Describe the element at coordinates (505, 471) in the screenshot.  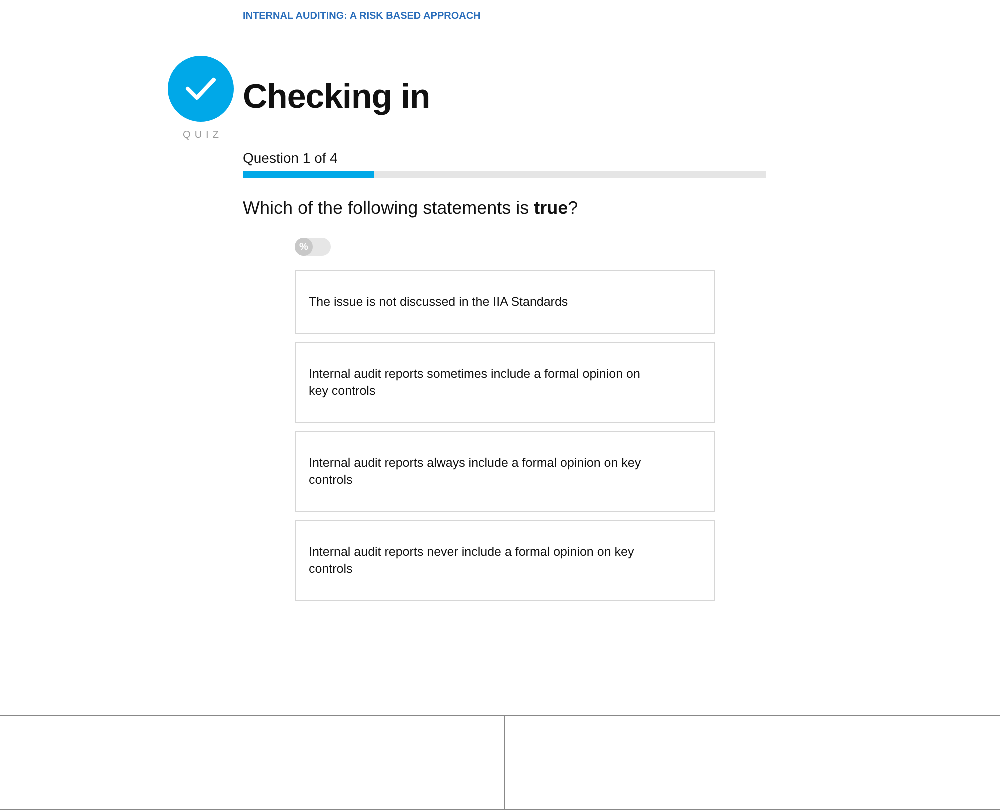
I see `answer-option: Internal audit reports always include a formal opinion on key controls` at that location.